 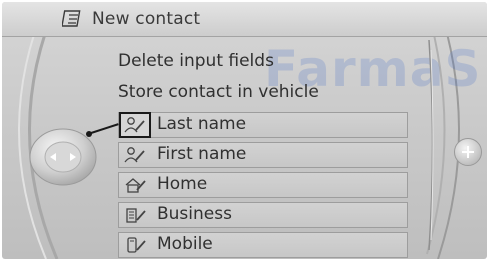 I want to click on plus-icon, so click(x=468, y=152).